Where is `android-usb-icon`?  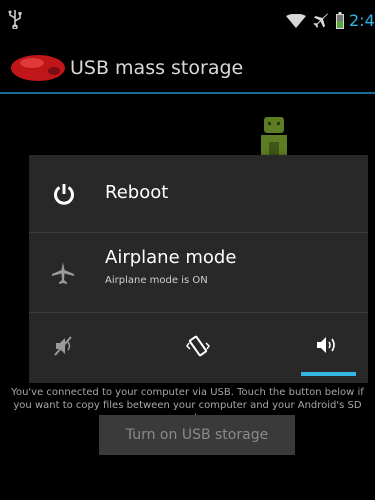 android-usb-icon is located at coordinates (274, 138).